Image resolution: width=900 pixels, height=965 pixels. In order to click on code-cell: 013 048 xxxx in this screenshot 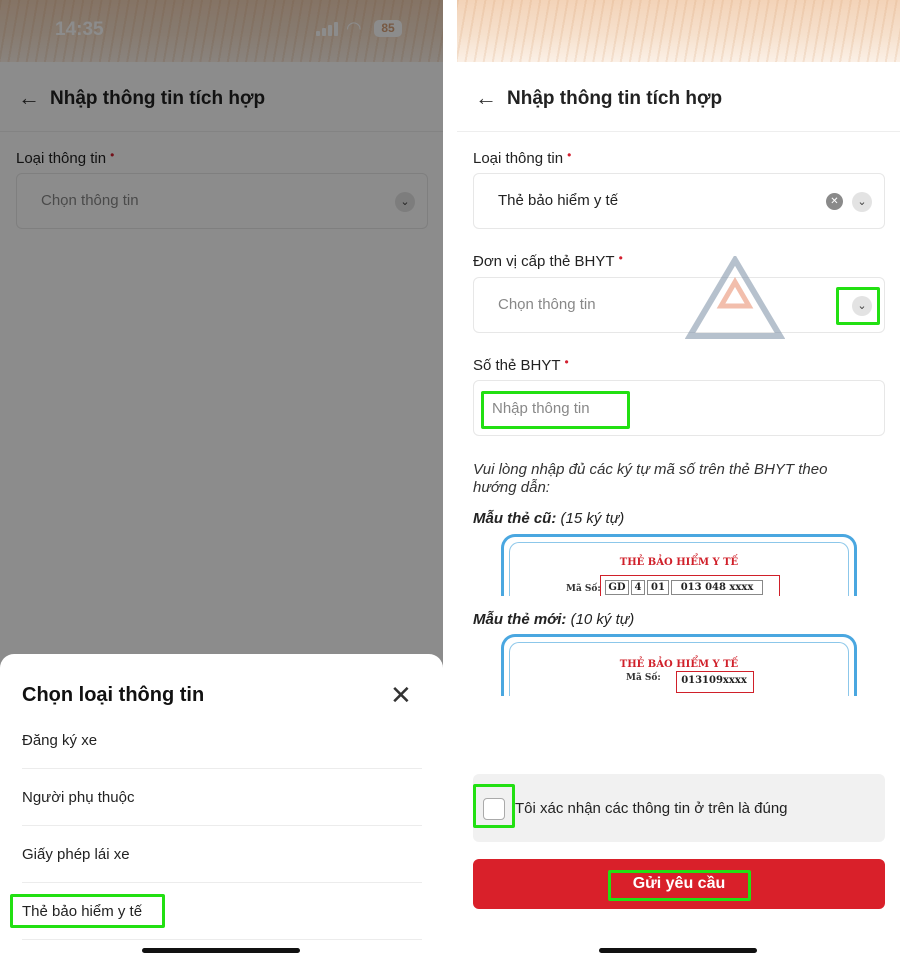, I will do `click(717, 587)`.